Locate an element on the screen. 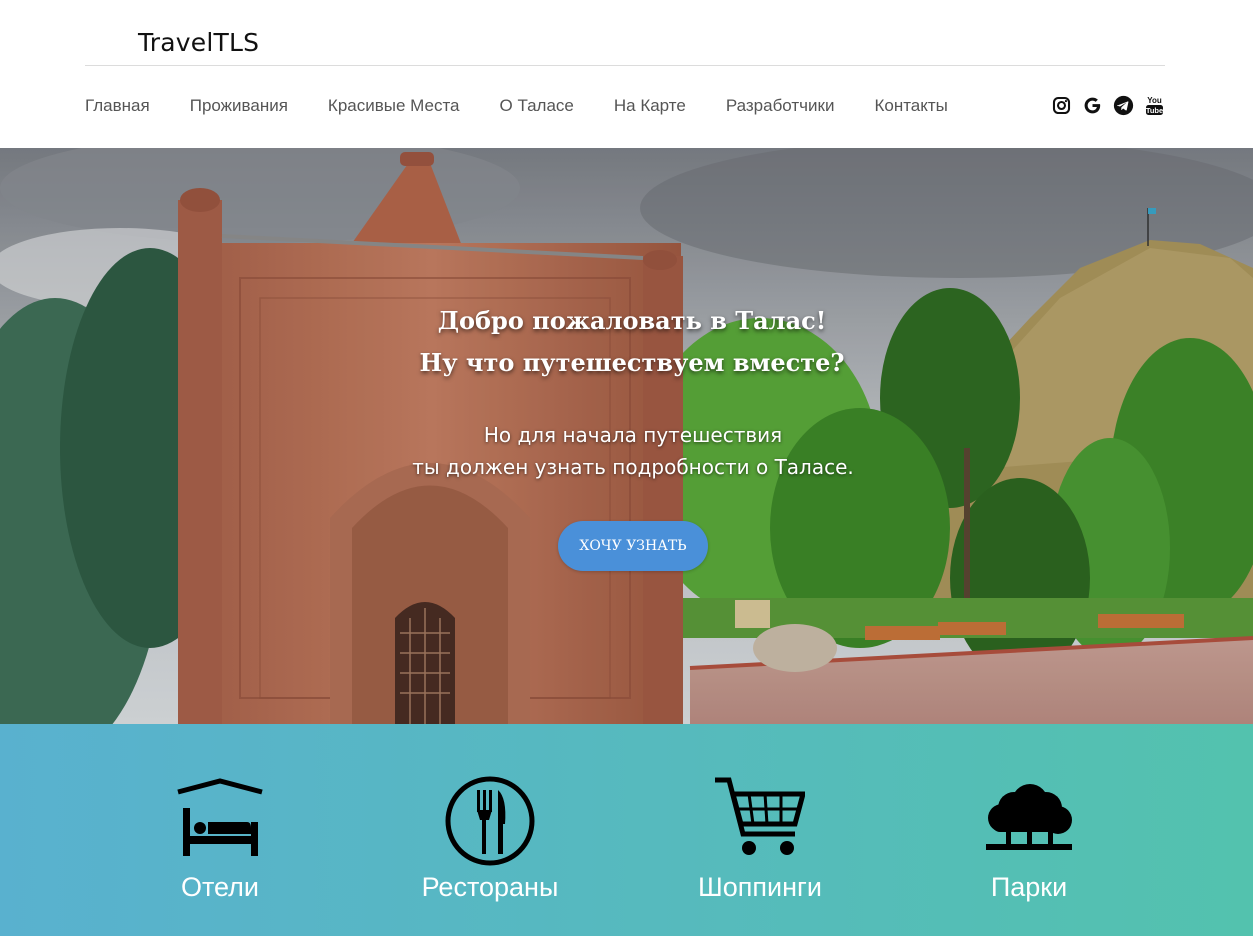 The height and width of the screenshot is (936, 1253). telegram-icon is located at coordinates (1123, 105).